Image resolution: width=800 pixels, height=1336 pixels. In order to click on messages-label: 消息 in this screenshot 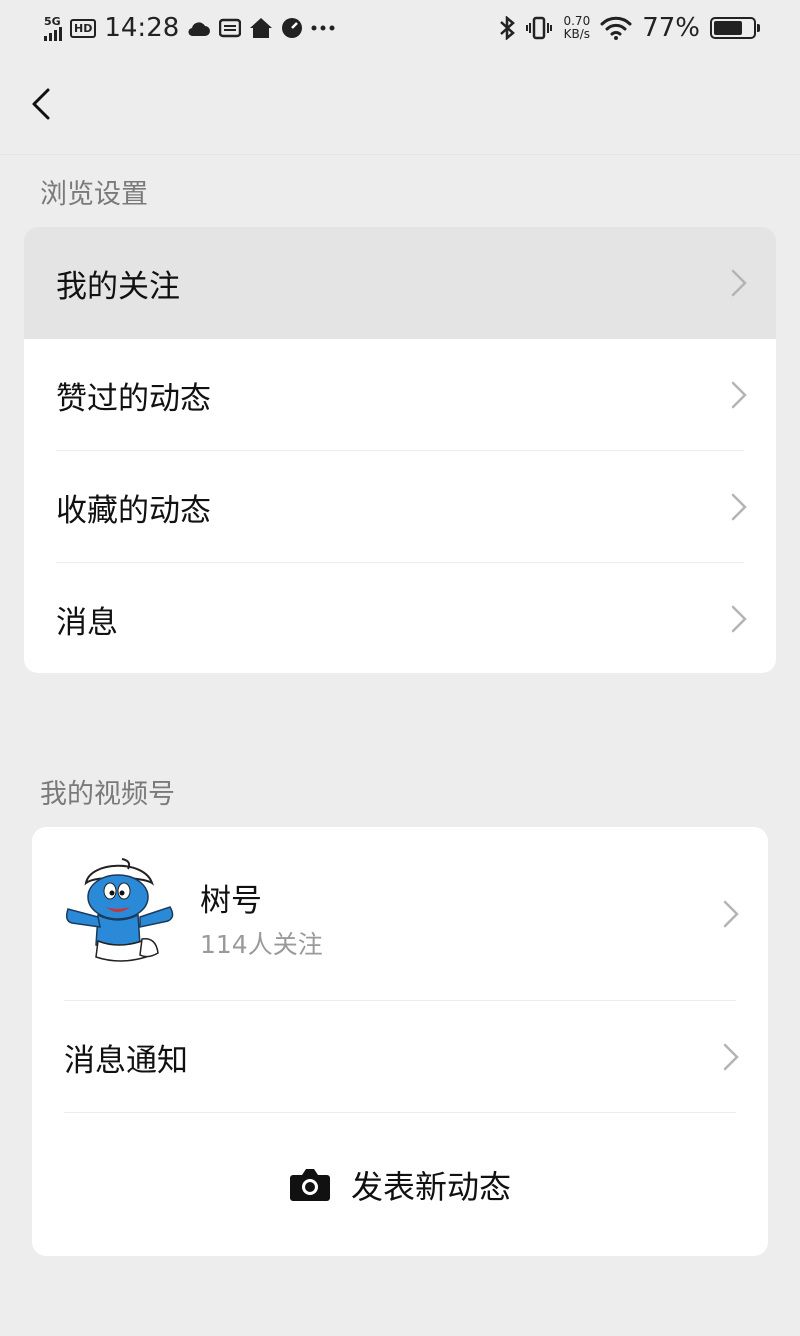, I will do `click(87, 622)`.